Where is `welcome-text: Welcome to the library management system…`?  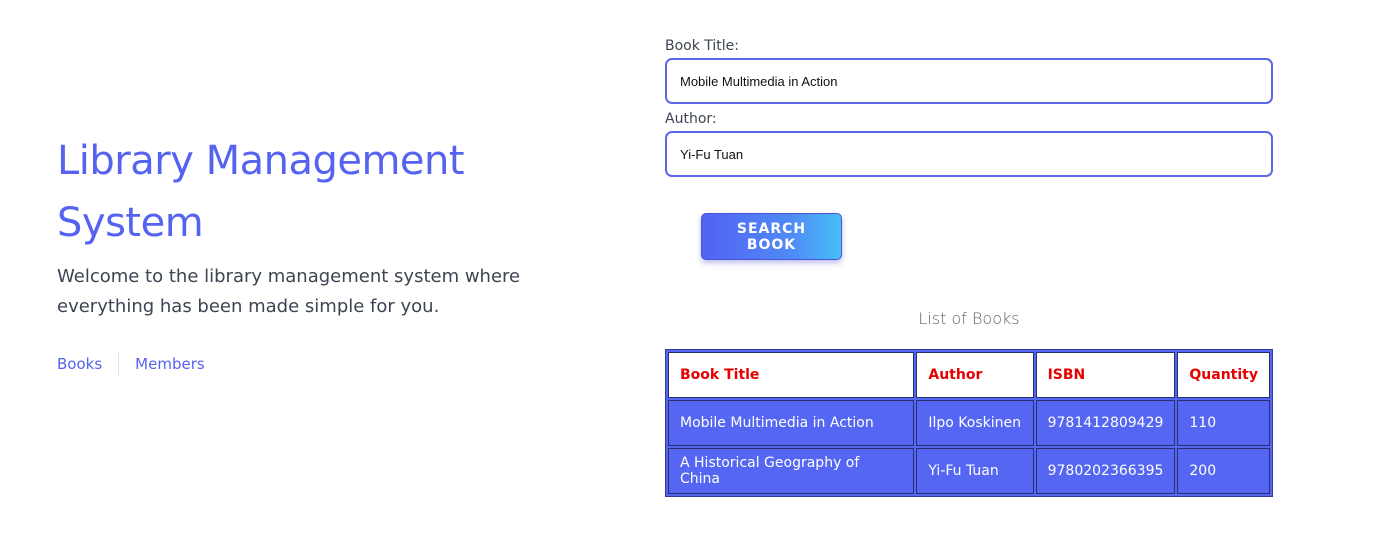
welcome-text: Welcome to the library management system… is located at coordinates (289, 291).